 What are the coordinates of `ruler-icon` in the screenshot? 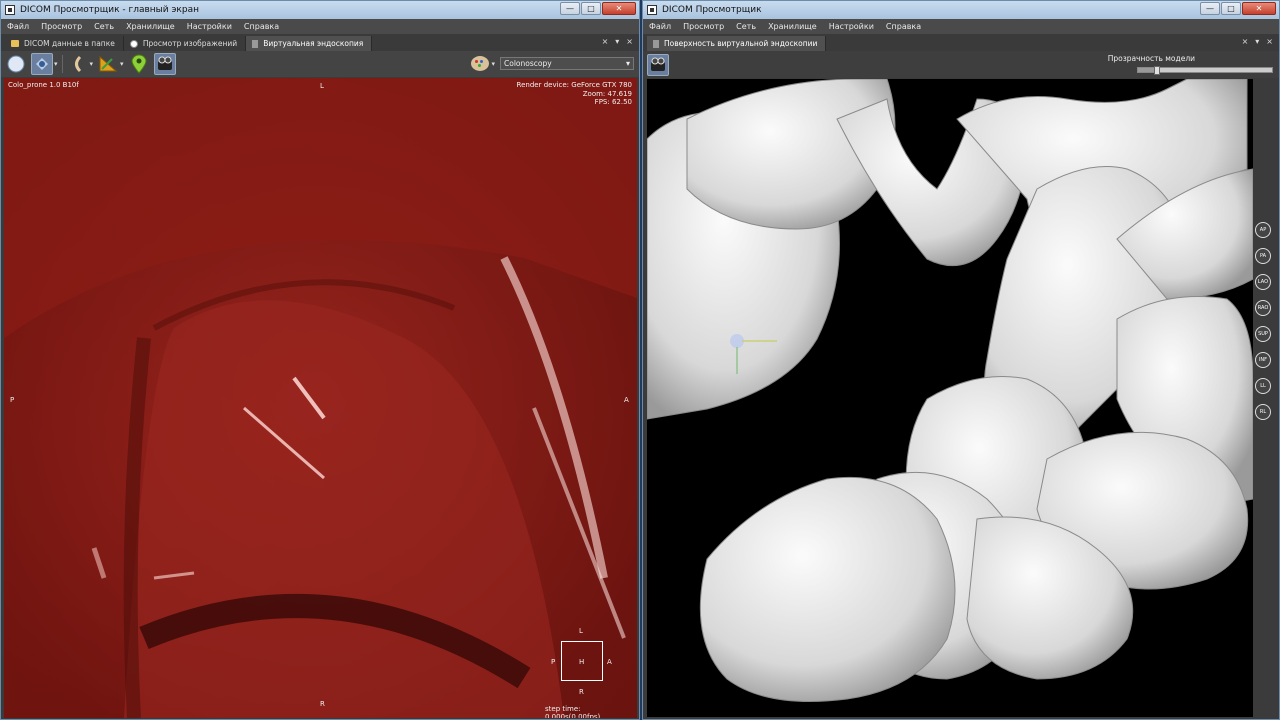 It's located at (108, 63).